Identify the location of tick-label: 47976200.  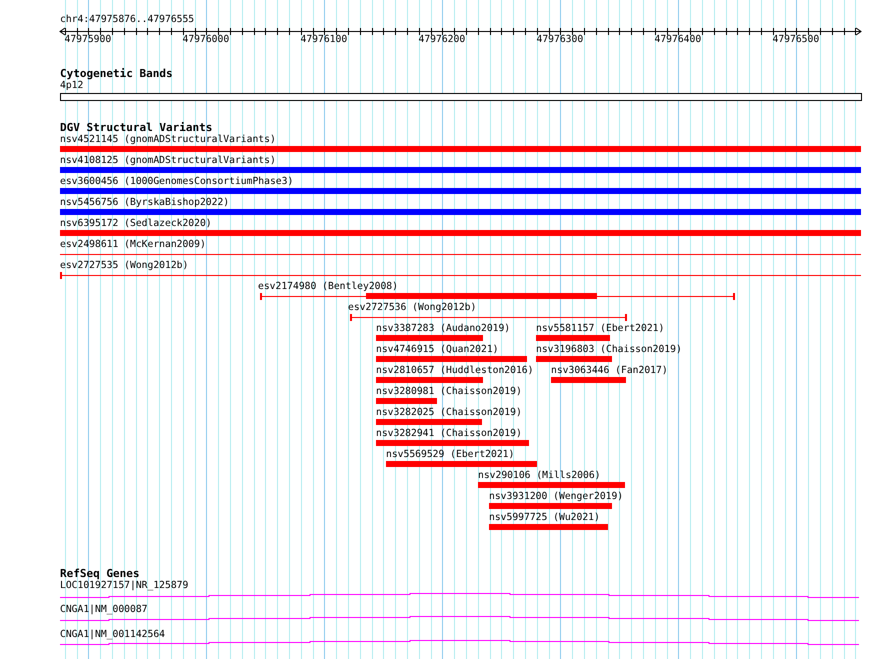
(442, 40).